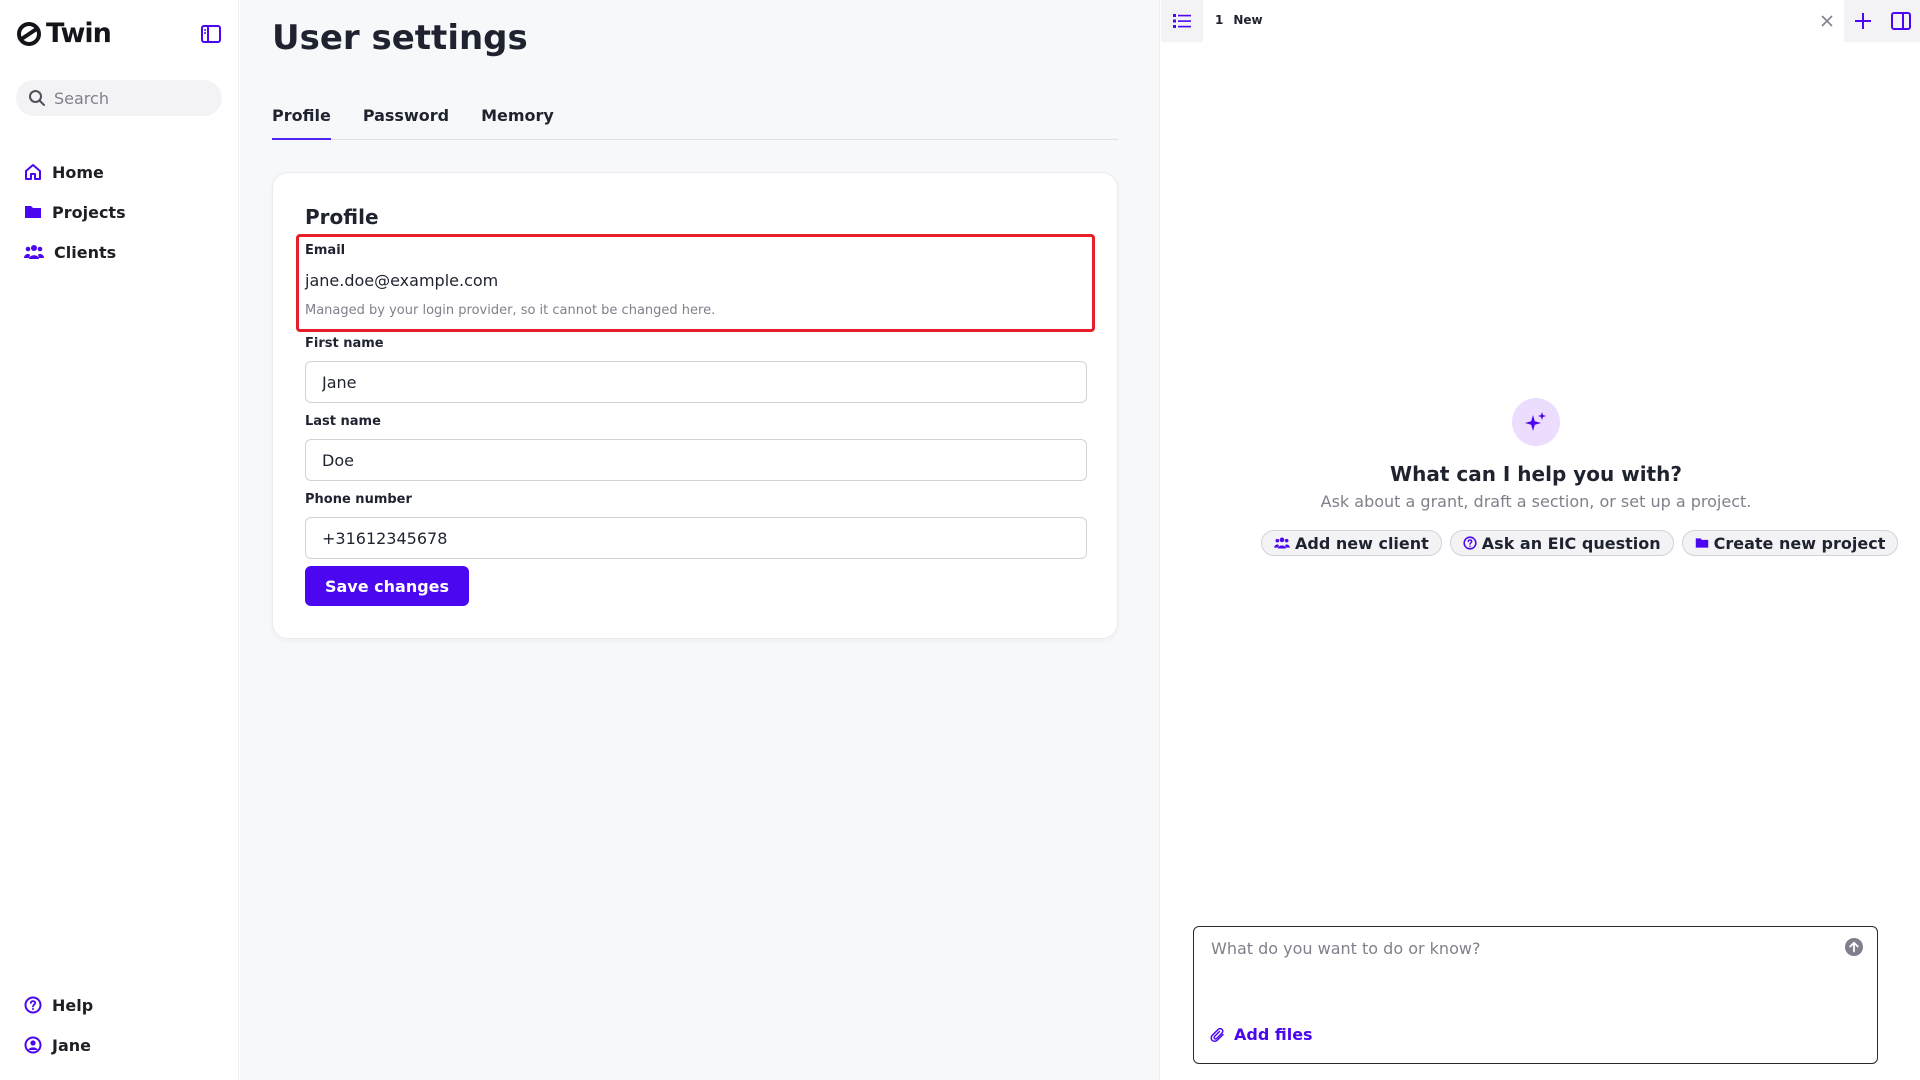 Image resolution: width=1920 pixels, height=1080 pixels. I want to click on assistant-avatar, so click(1536, 422).